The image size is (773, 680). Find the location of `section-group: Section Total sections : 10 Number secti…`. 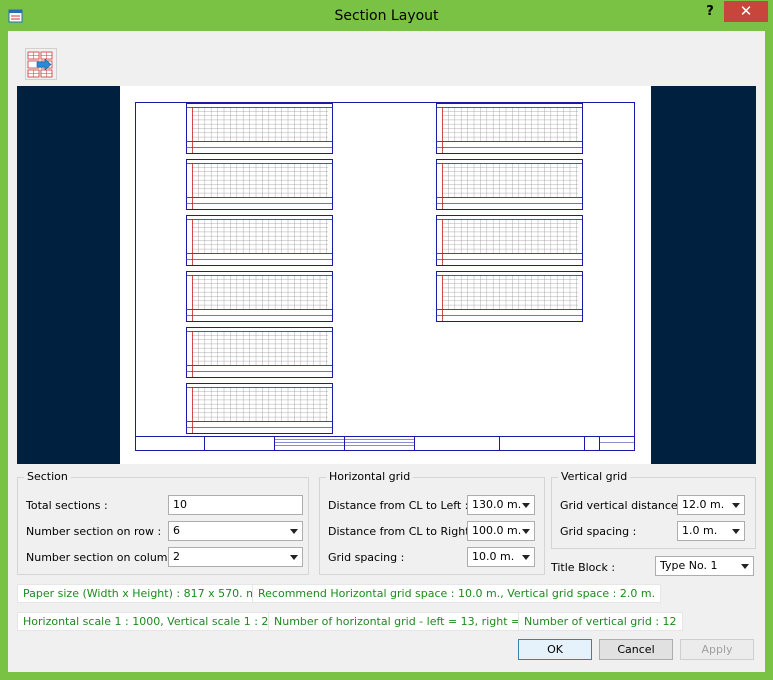

section-group: Section Total sections : 10 Number secti… is located at coordinates (163, 522).